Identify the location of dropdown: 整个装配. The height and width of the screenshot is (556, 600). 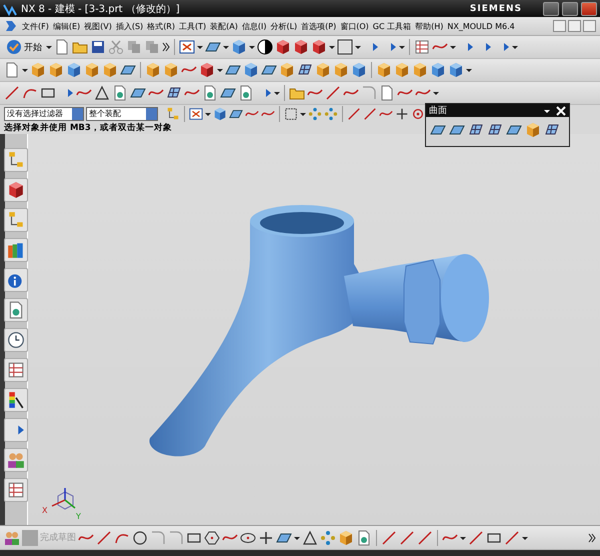
(122, 113).